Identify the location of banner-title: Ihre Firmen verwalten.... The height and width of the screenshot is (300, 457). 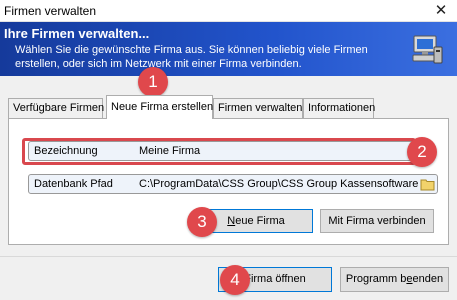
(77, 33).